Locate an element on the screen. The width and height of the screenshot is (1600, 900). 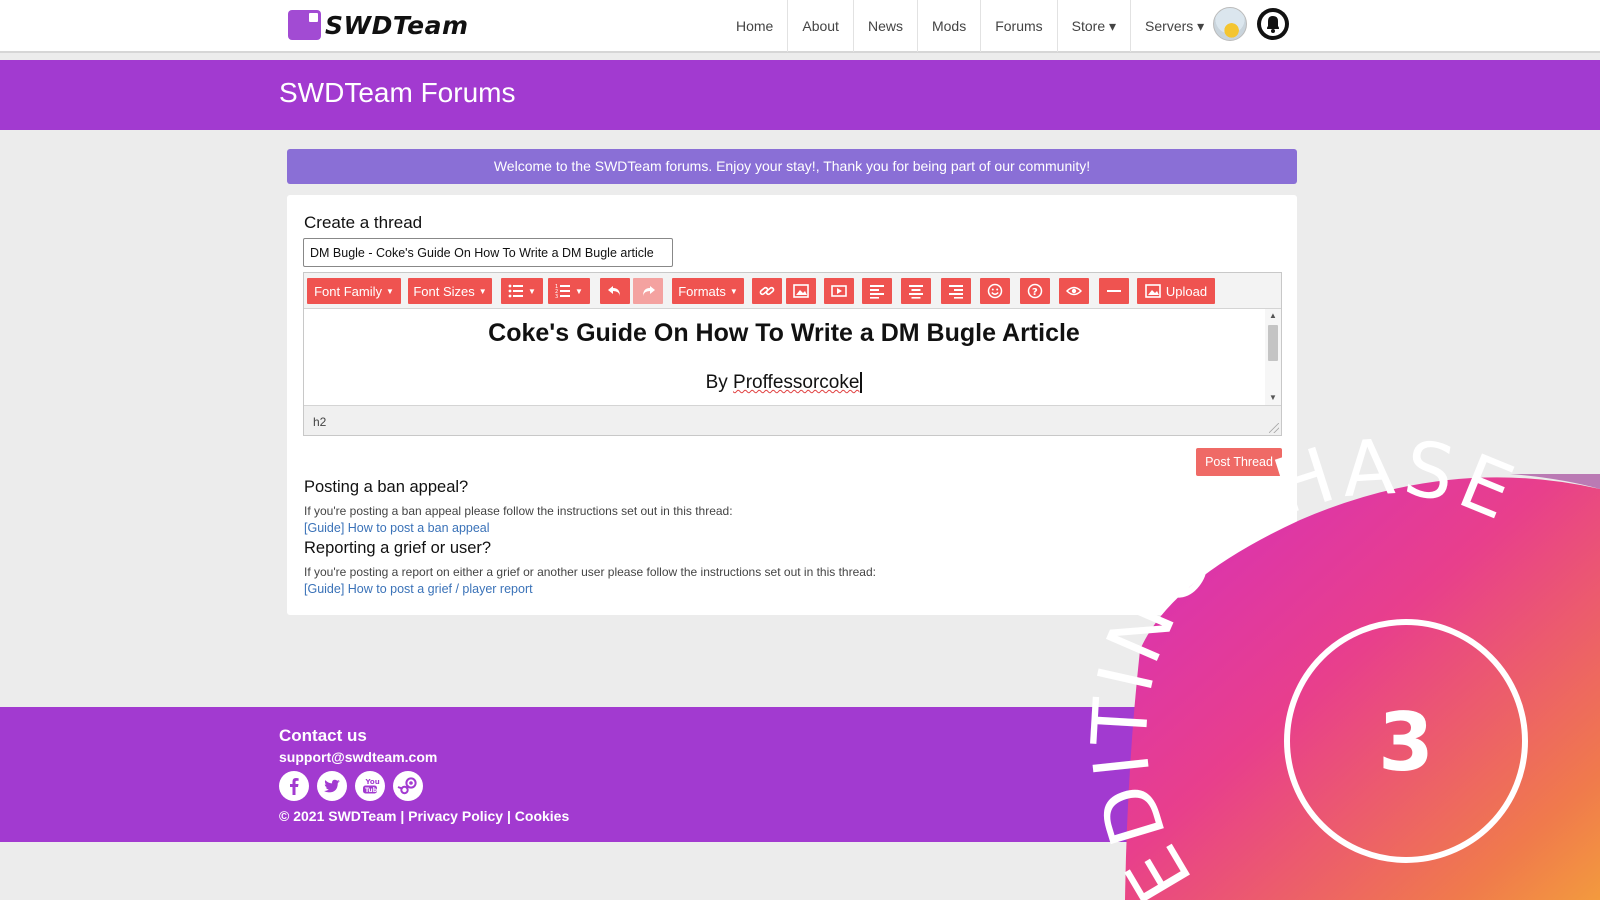
font-family-dropdown: Font Family ▼ is located at coordinates (354, 291).